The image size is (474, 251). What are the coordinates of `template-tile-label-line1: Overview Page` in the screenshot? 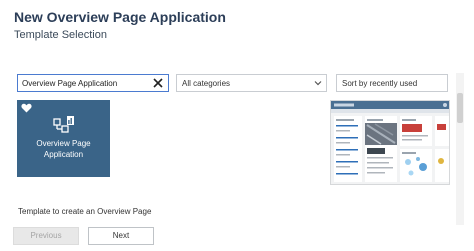 It's located at (63, 143).